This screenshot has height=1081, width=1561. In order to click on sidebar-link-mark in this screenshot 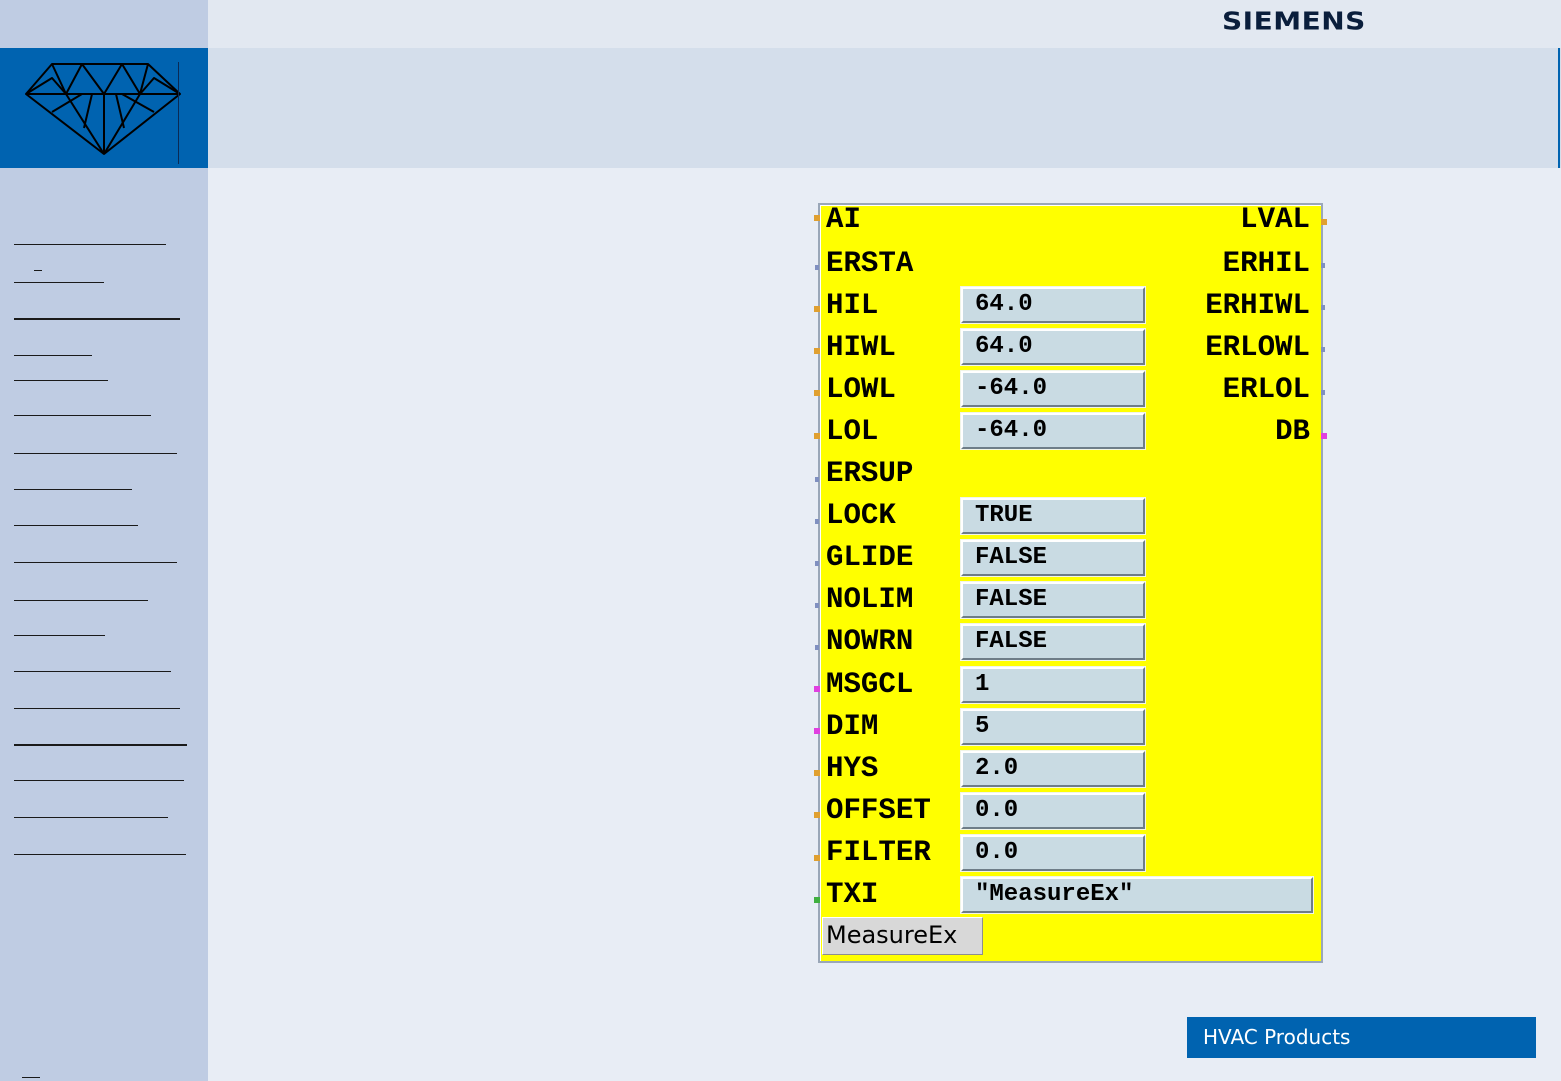, I will do `click(38, 270)`.